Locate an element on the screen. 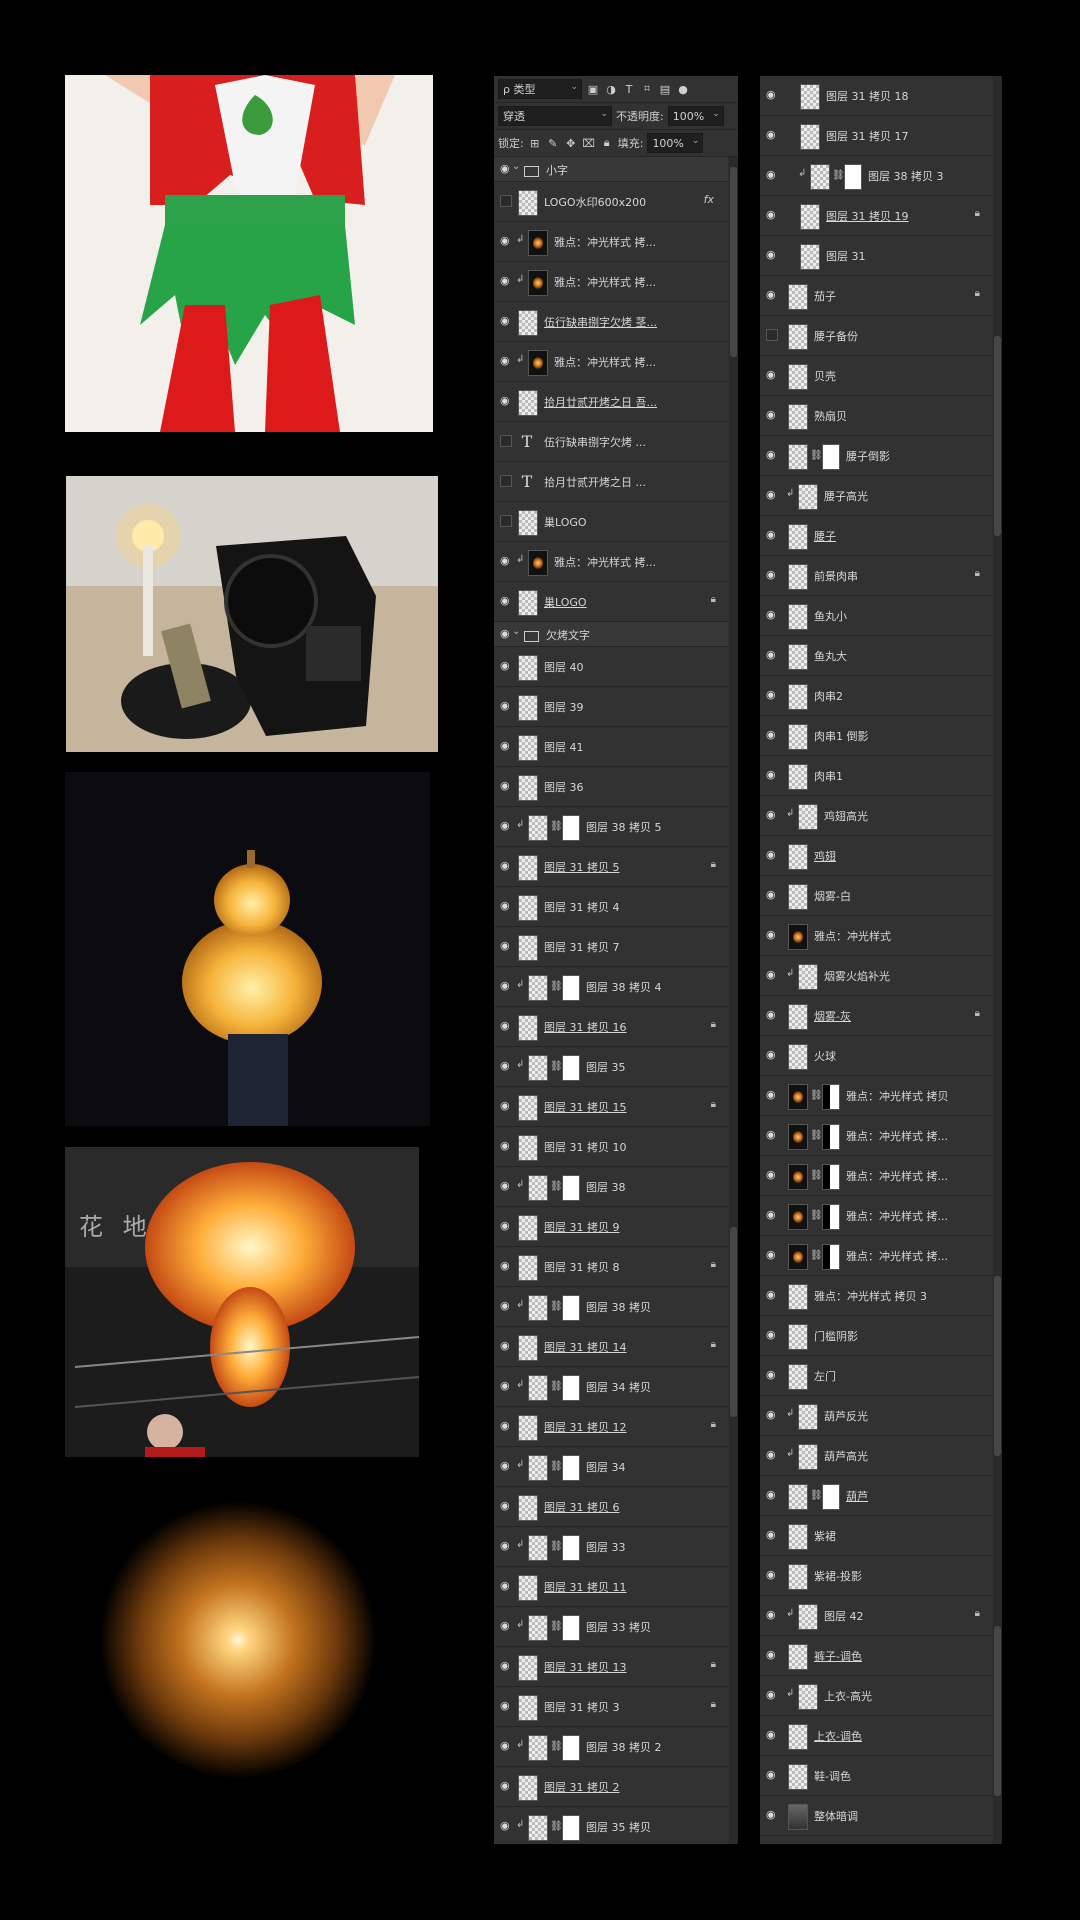 The width and height of the screenshot is (1080, 1920). layer-row: ◉ 巢LOGO 🔒︎ is located at coordinates (611, 602).